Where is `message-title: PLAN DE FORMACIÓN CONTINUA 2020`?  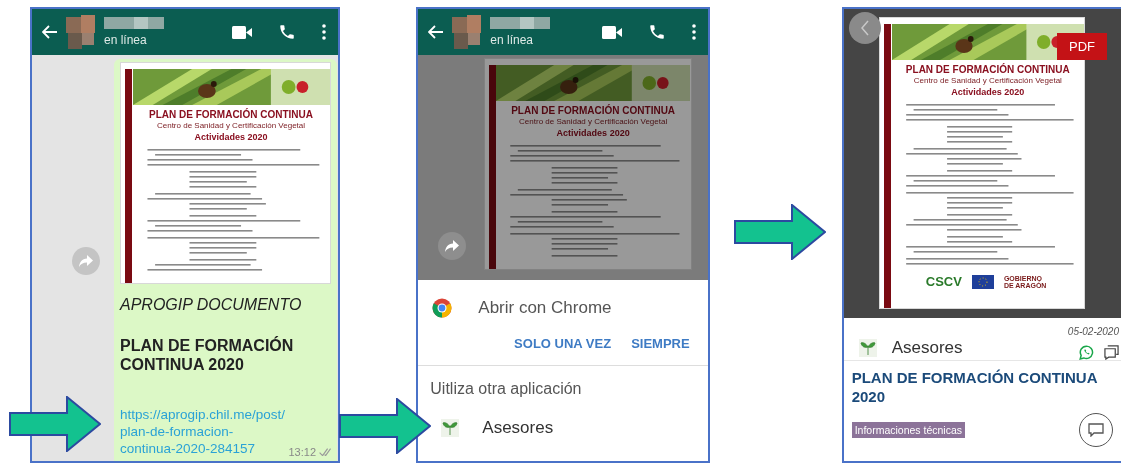
message-title: PLAN DE FORMACIÓN CONTINUA 2020 is located at coordinates (207, 355).